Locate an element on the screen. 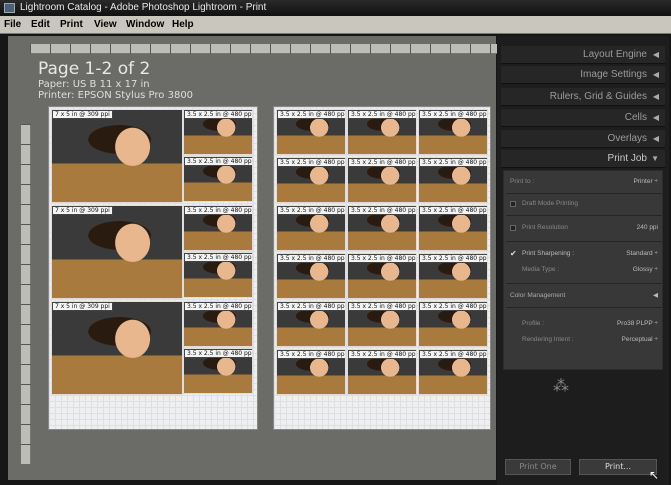  media-type-select: Glossy ÷ is located at coordinates (645, 270).